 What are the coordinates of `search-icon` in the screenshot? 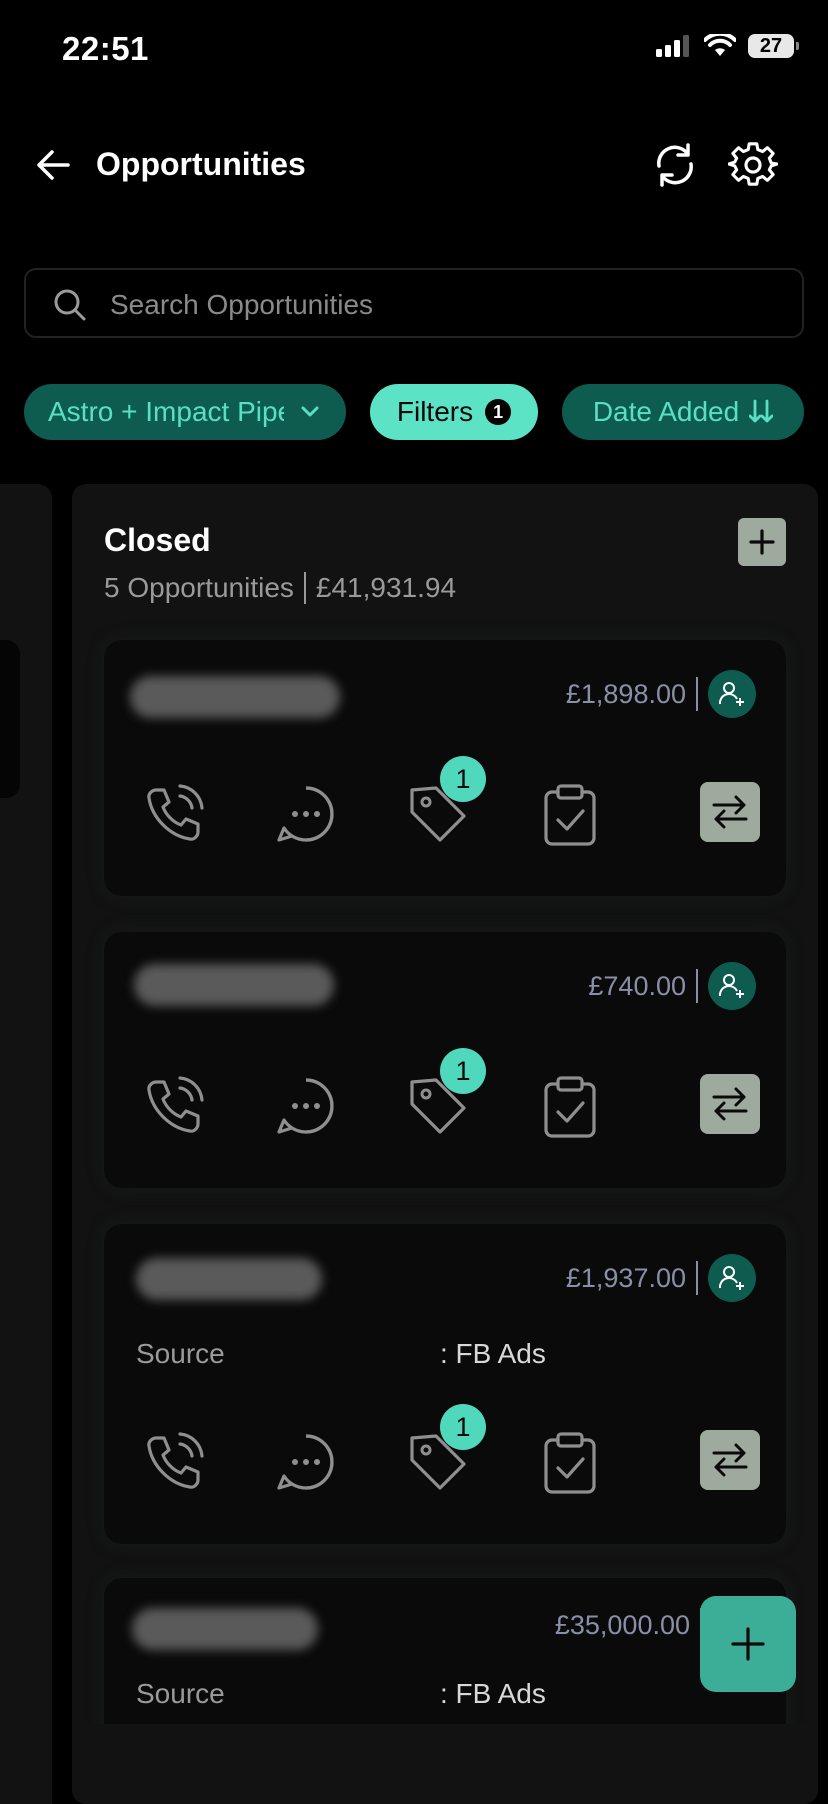 It's located at (70, 305).